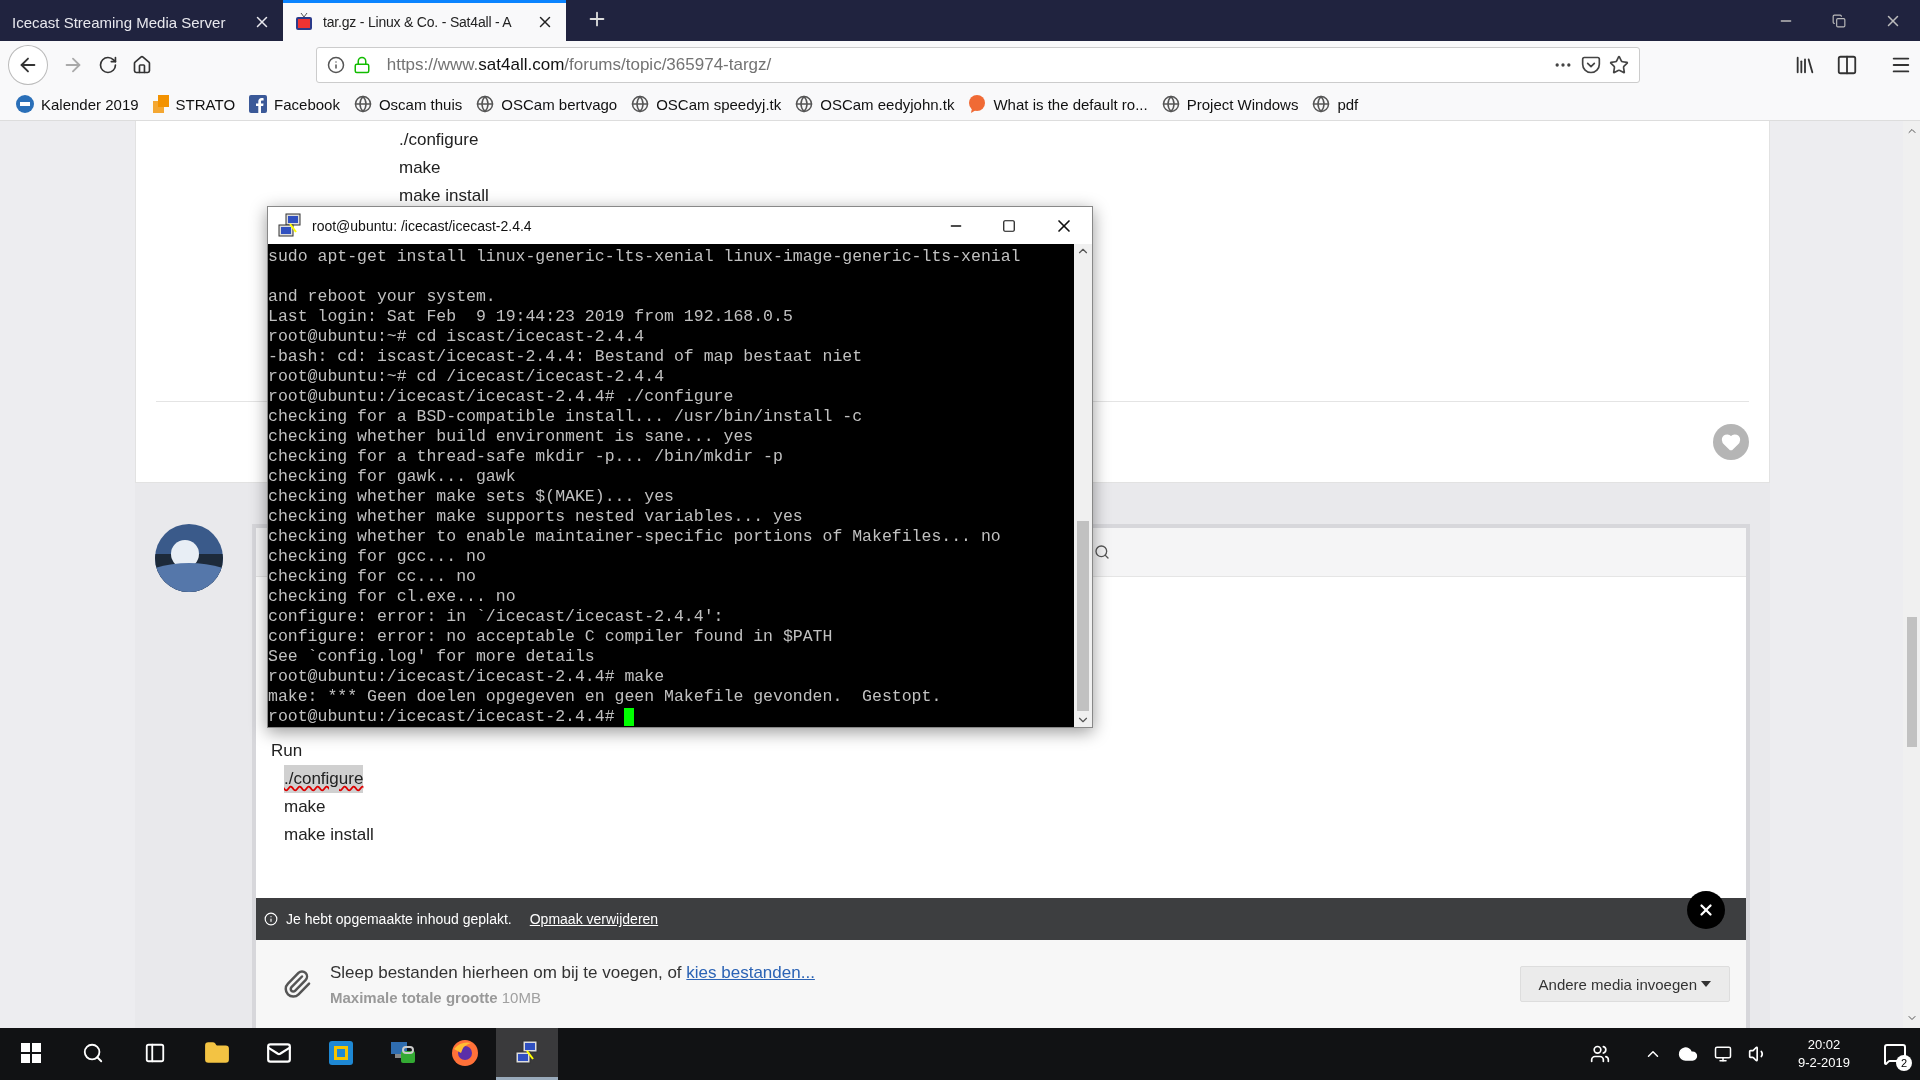 This screenshot has height=1080, width=1920. What do you see at coordinates (594, 919) in the screenshot?
I see `remove-formatting-link: Opmaak verwijderen` at bounding box center [594, 919].